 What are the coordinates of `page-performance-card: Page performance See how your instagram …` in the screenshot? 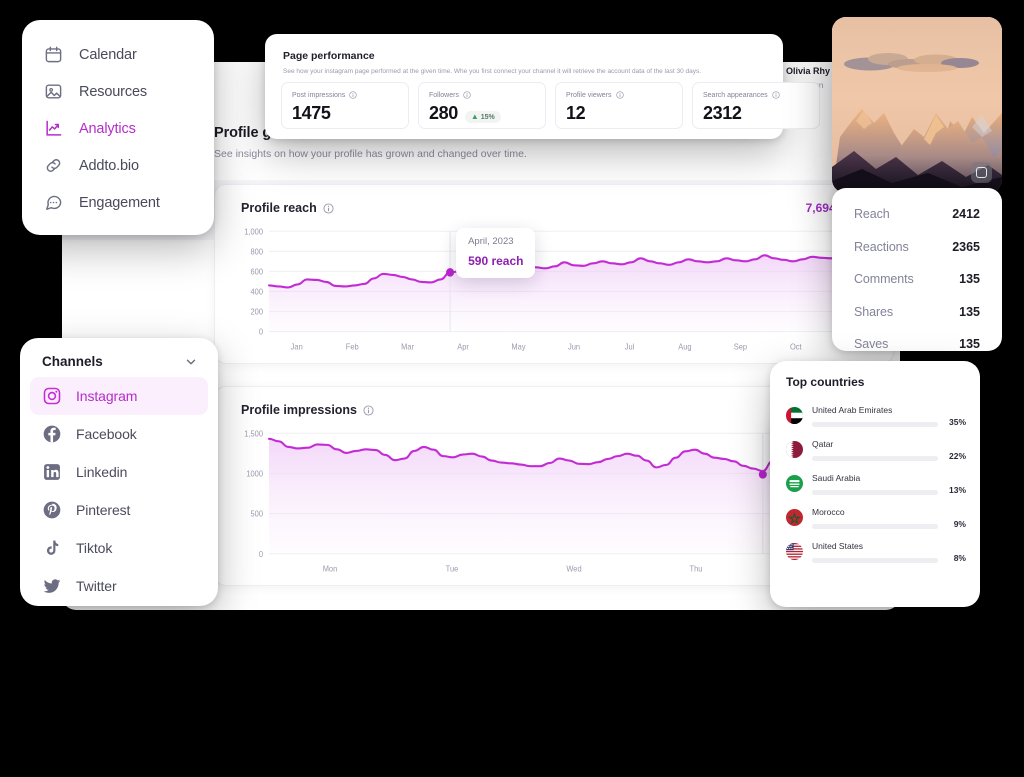 It's located at (542, 86).